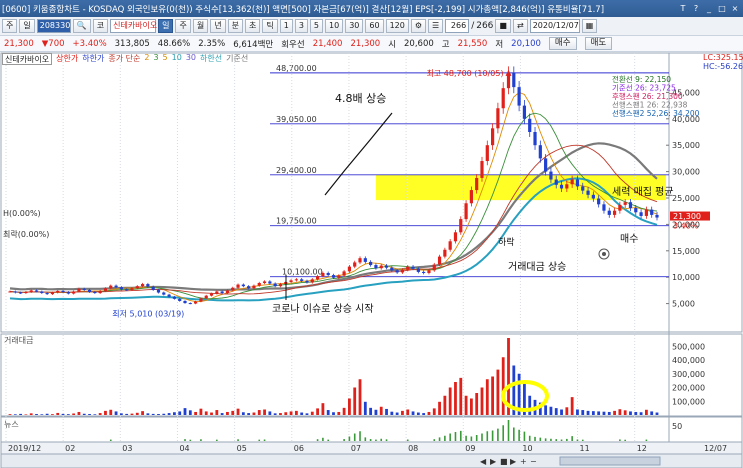 The image size is (743, 468). What do you see at coordinates (286, 26) in the screenshot?
I see `interval-1-button: 1` at bounding box center [286, 26].